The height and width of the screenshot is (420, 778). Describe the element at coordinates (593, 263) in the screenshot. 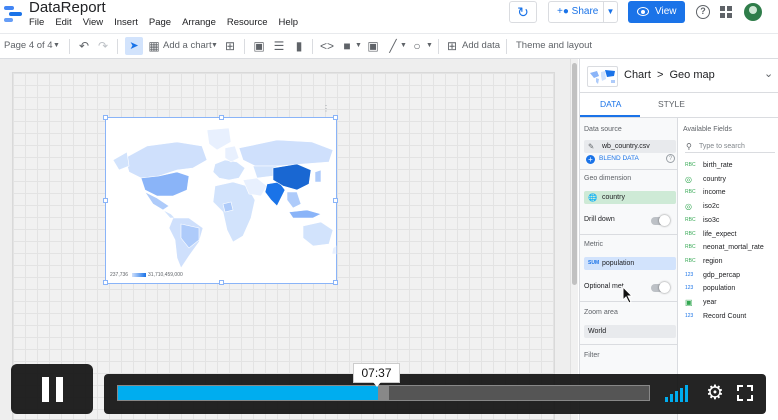

I see `aggregation-badge: SUM` at that location.